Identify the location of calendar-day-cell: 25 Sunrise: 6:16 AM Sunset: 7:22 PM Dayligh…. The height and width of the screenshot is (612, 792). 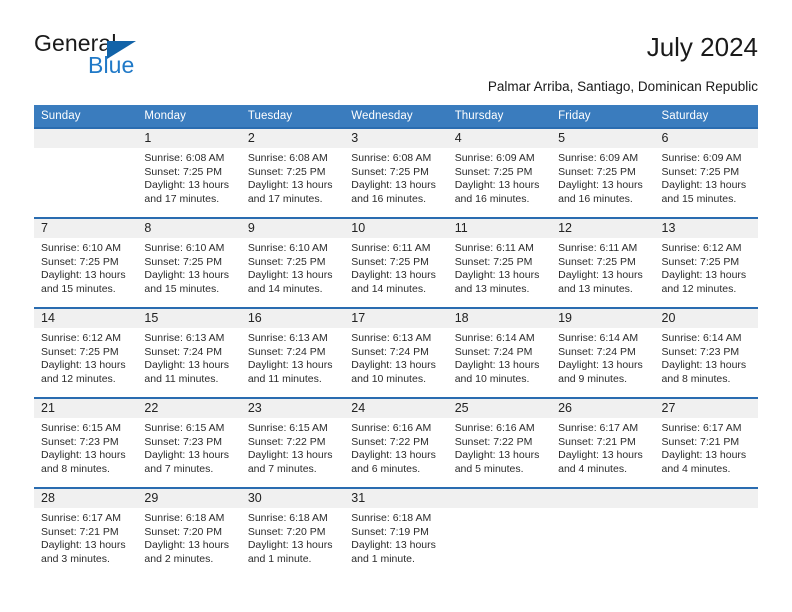
(499, 442).